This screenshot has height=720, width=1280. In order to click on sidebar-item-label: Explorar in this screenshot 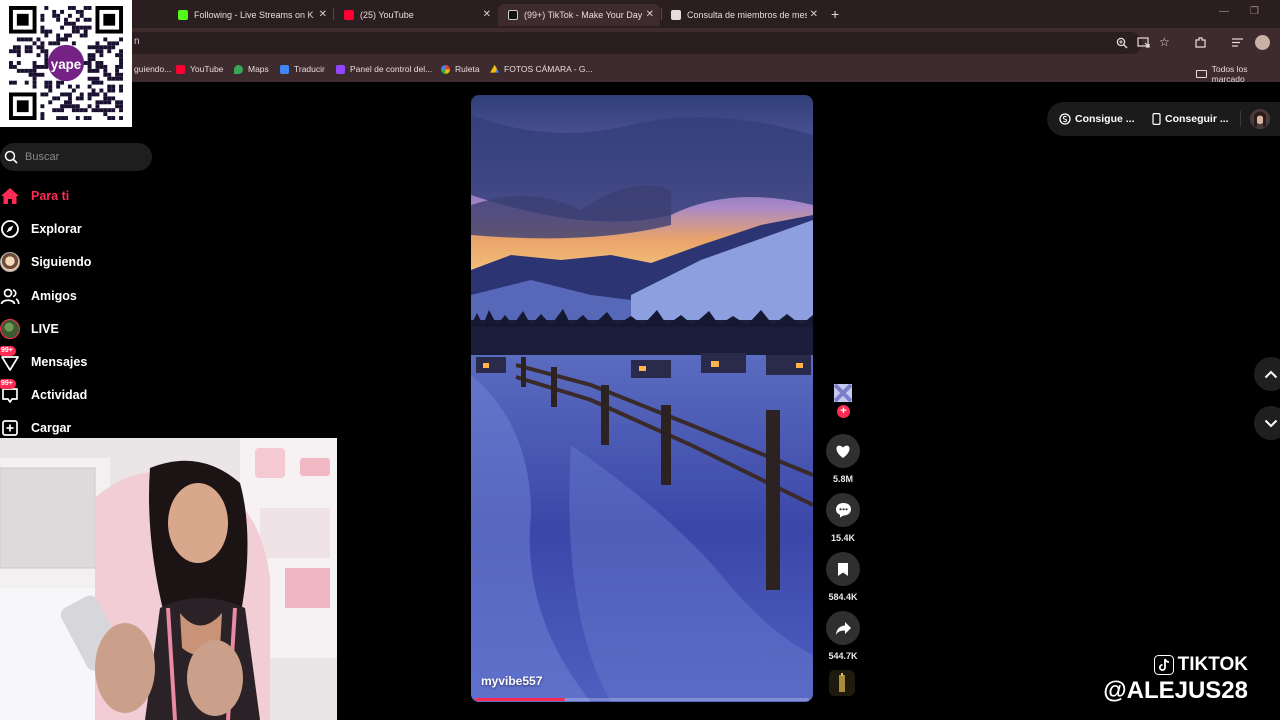, I will do `click(56, 229)`.